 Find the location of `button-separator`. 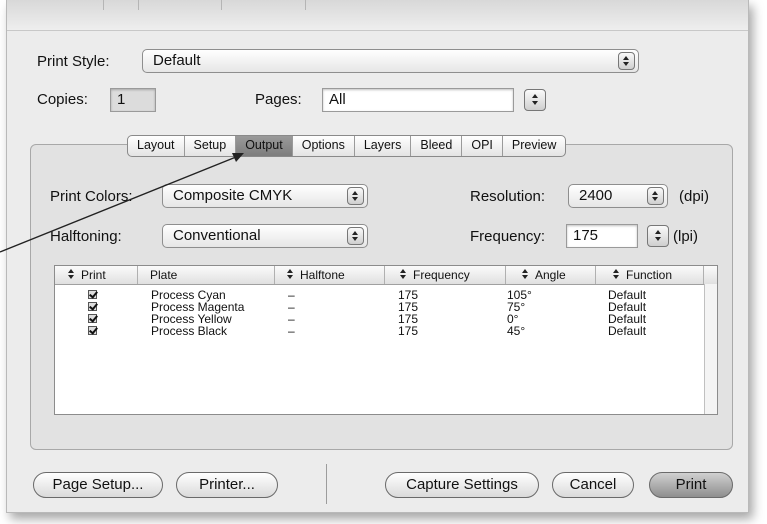

button-separator is located at coordinates (326, 484).